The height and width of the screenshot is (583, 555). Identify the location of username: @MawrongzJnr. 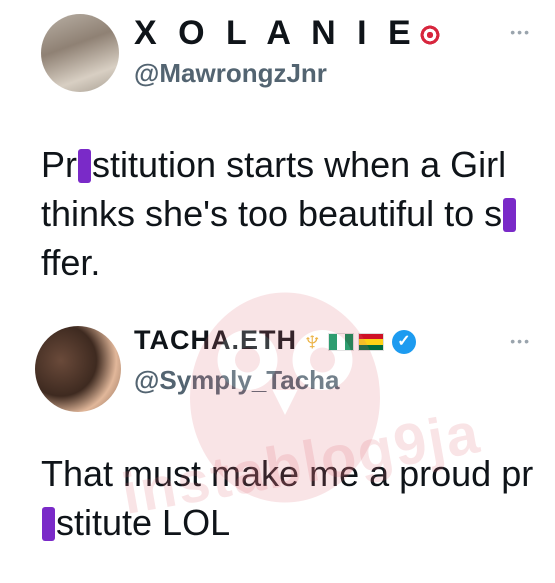
(230, 73).